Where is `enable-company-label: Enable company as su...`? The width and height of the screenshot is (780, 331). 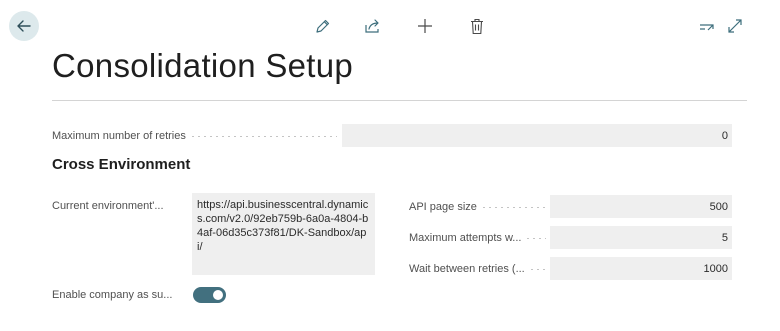 enable-company-label: Enable company as su... is located at coordinates (112, 295).